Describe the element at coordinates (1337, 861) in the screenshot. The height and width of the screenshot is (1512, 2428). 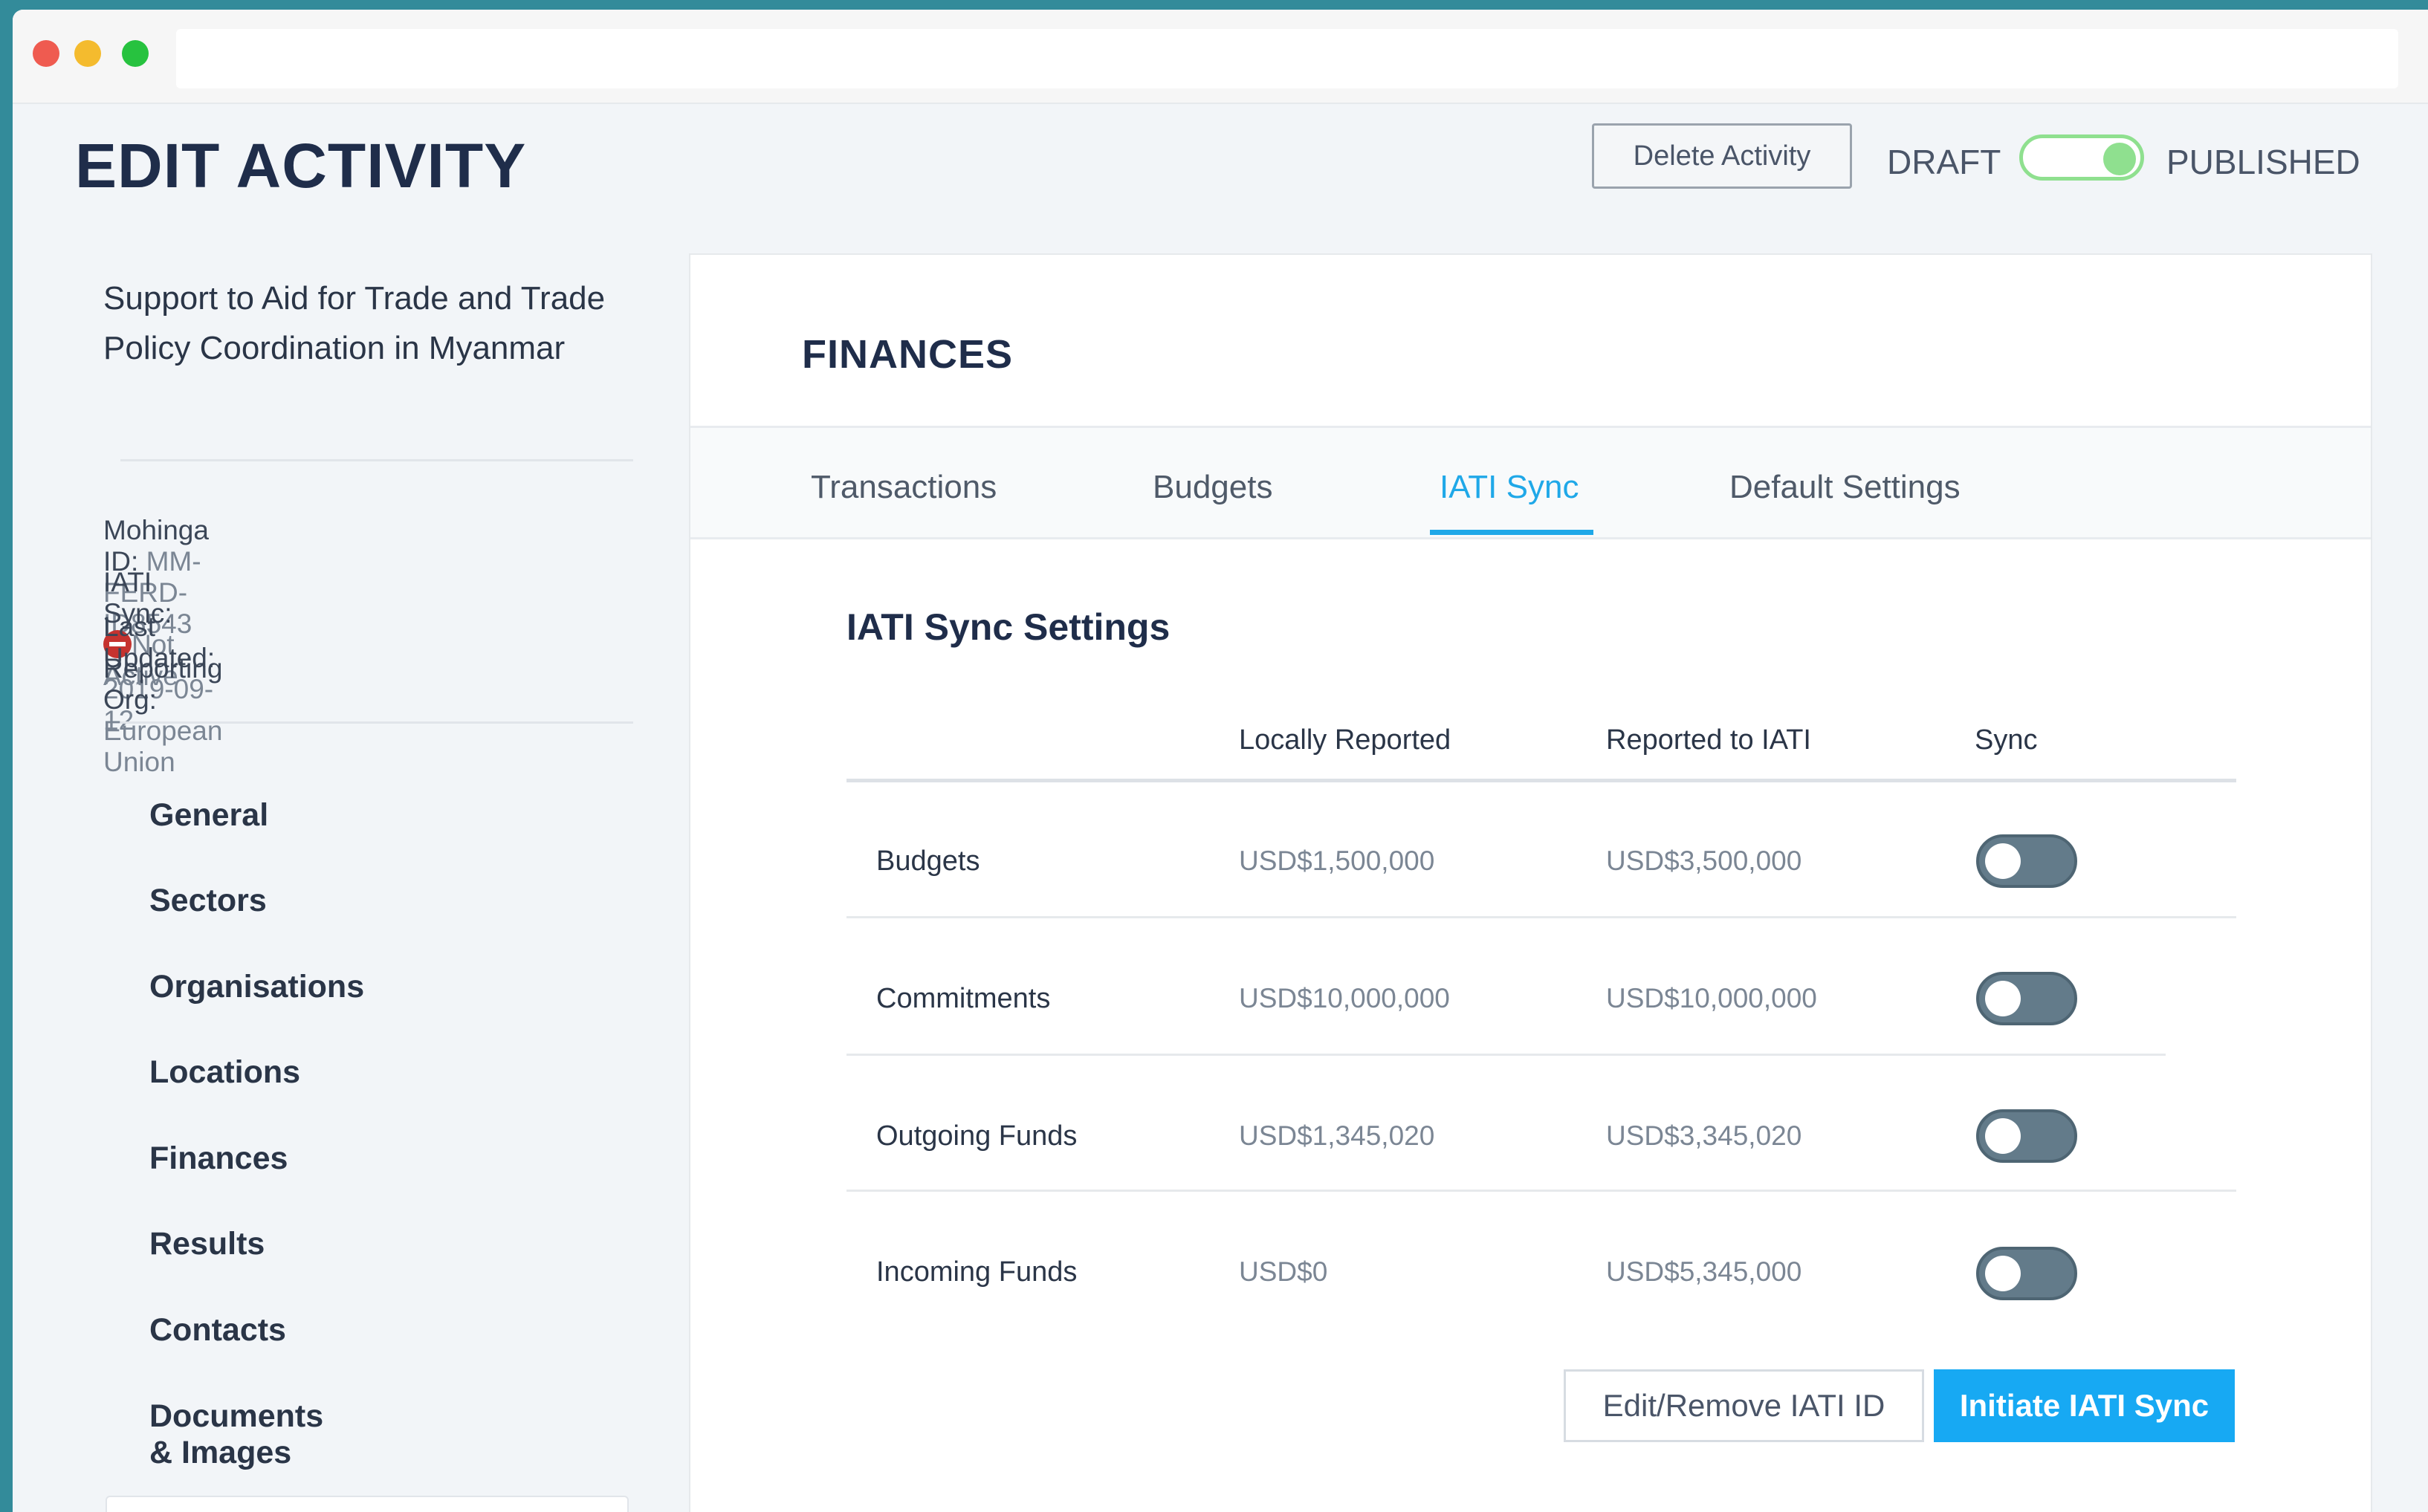
I see `row-value-local: USD$1,500,000` at that location.